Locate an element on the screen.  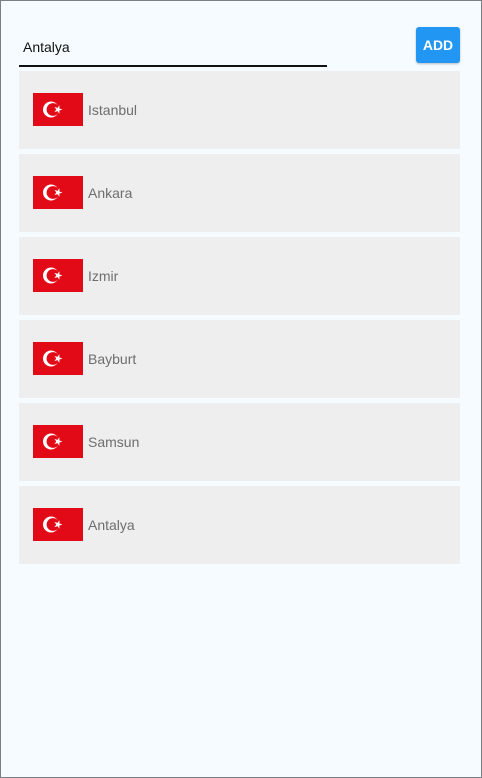
city-card: Antalya is located at coordinates (239, 525).